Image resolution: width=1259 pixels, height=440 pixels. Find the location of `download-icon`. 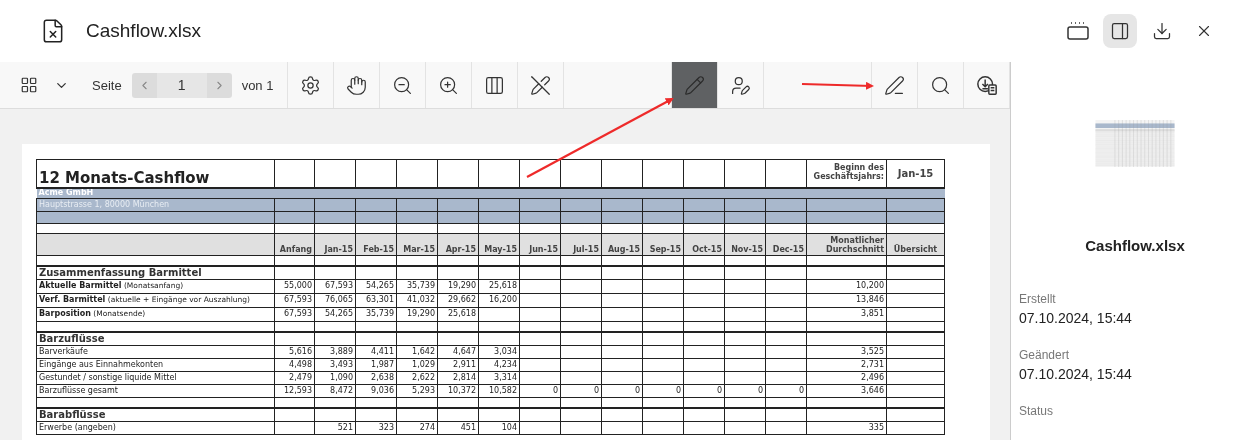

download-icon is located at coordinates (1162, 31).